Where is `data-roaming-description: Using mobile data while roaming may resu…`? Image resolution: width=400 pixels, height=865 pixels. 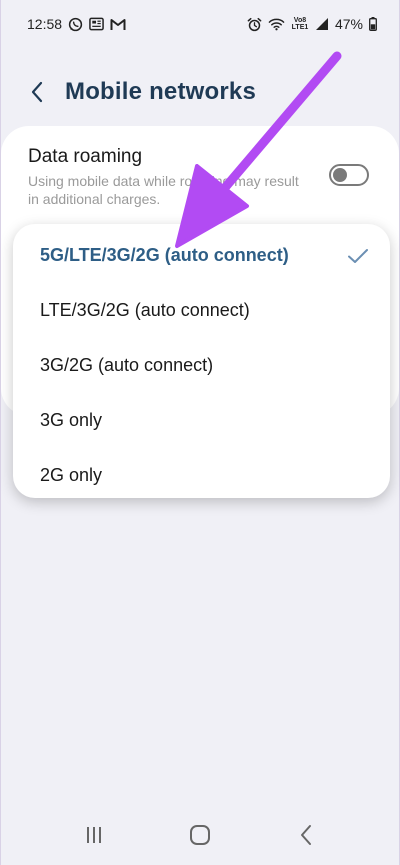 data-roaming-description: Using mobile data while roaming may resu… is located at coordinates (163, 190).